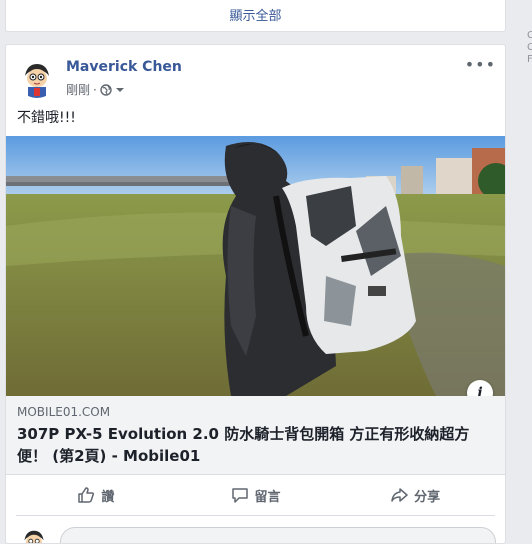 The width and height of the screenshot is (532, 544). Describe the element at coordinates (34, 534) in the screenshot. I see `user-avatar` at that location.